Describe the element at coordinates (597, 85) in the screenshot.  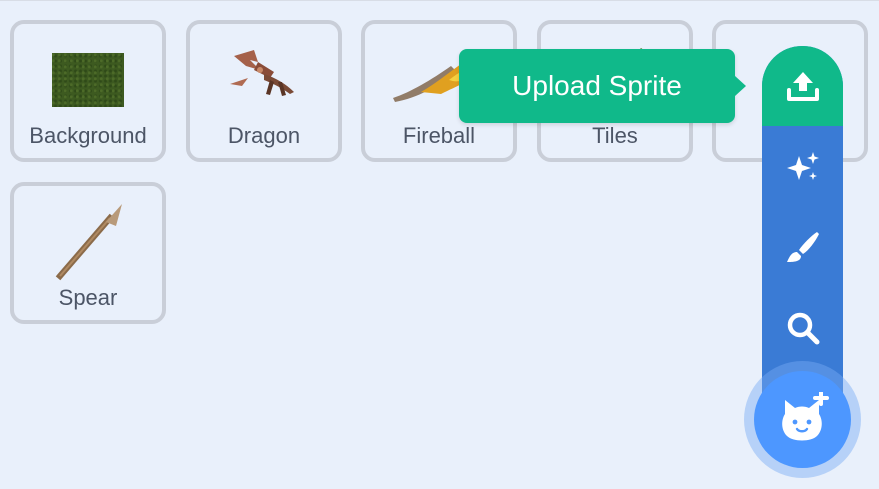
I see `tooltip-text: Upload Sprite` at that location.